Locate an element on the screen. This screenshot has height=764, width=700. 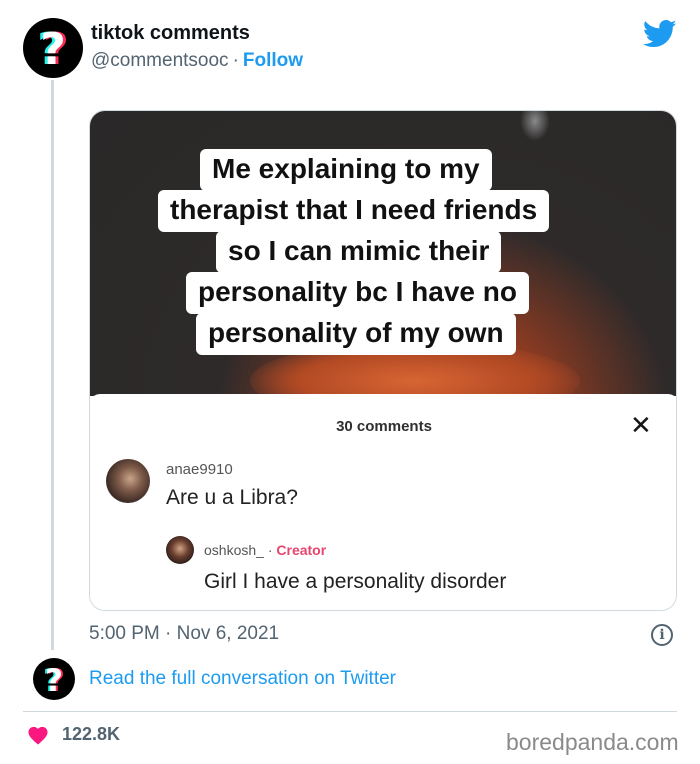
caption-line-2: therapist that I need friends is located at coordinates (354, 211).